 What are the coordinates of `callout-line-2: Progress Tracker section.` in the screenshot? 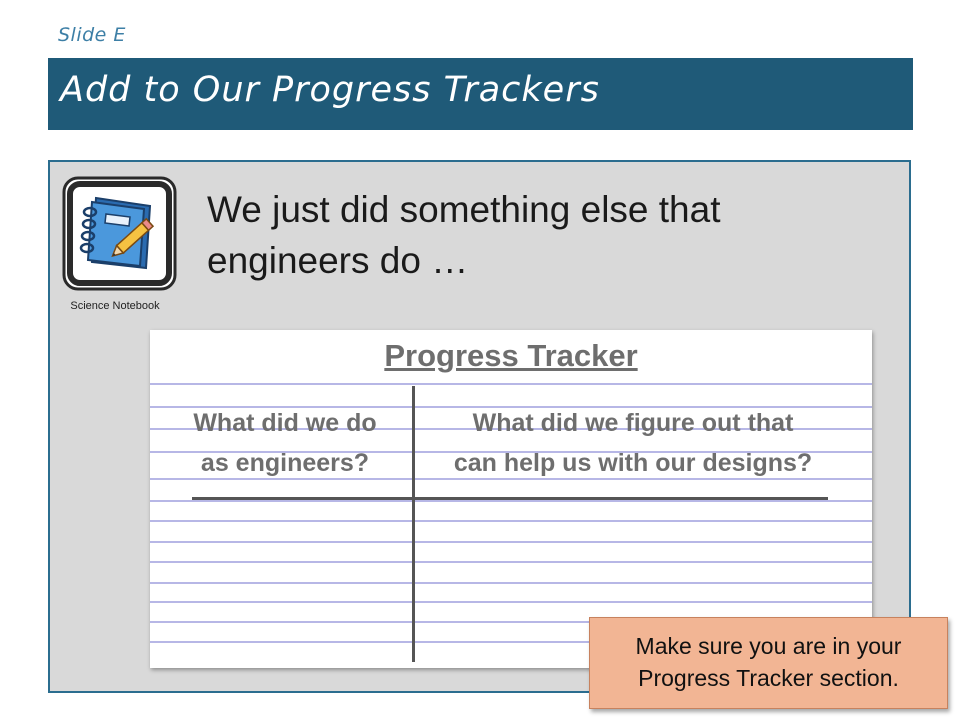 It's located at (768, 678).